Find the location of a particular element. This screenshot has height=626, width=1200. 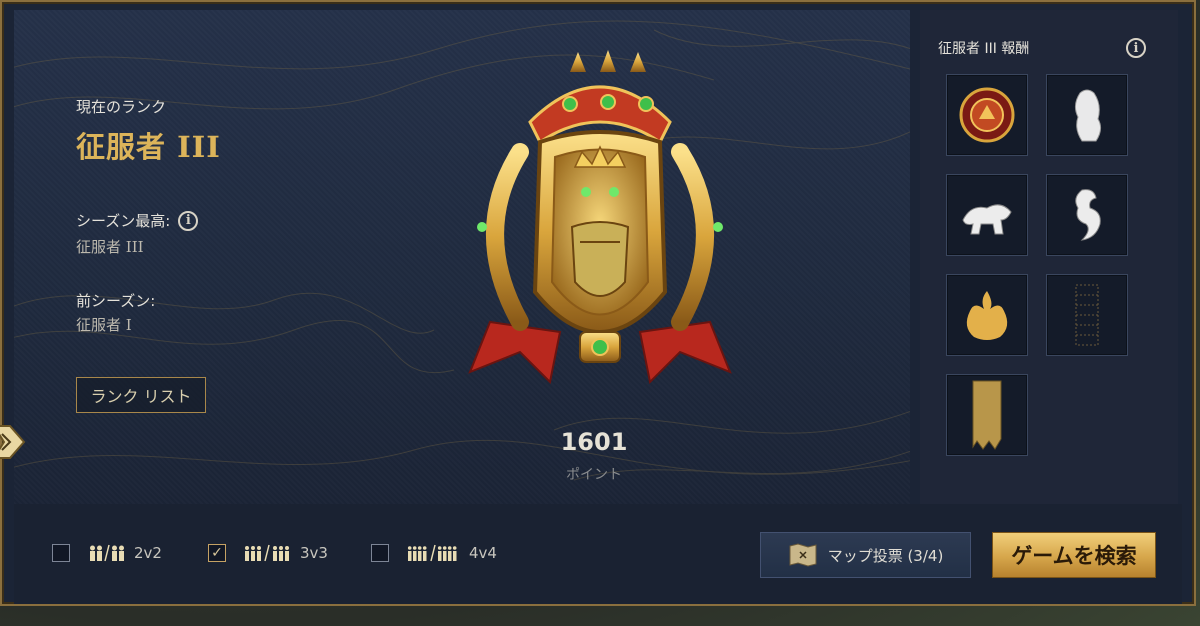

team-4v4-icon is located at coordinates (434, 553).